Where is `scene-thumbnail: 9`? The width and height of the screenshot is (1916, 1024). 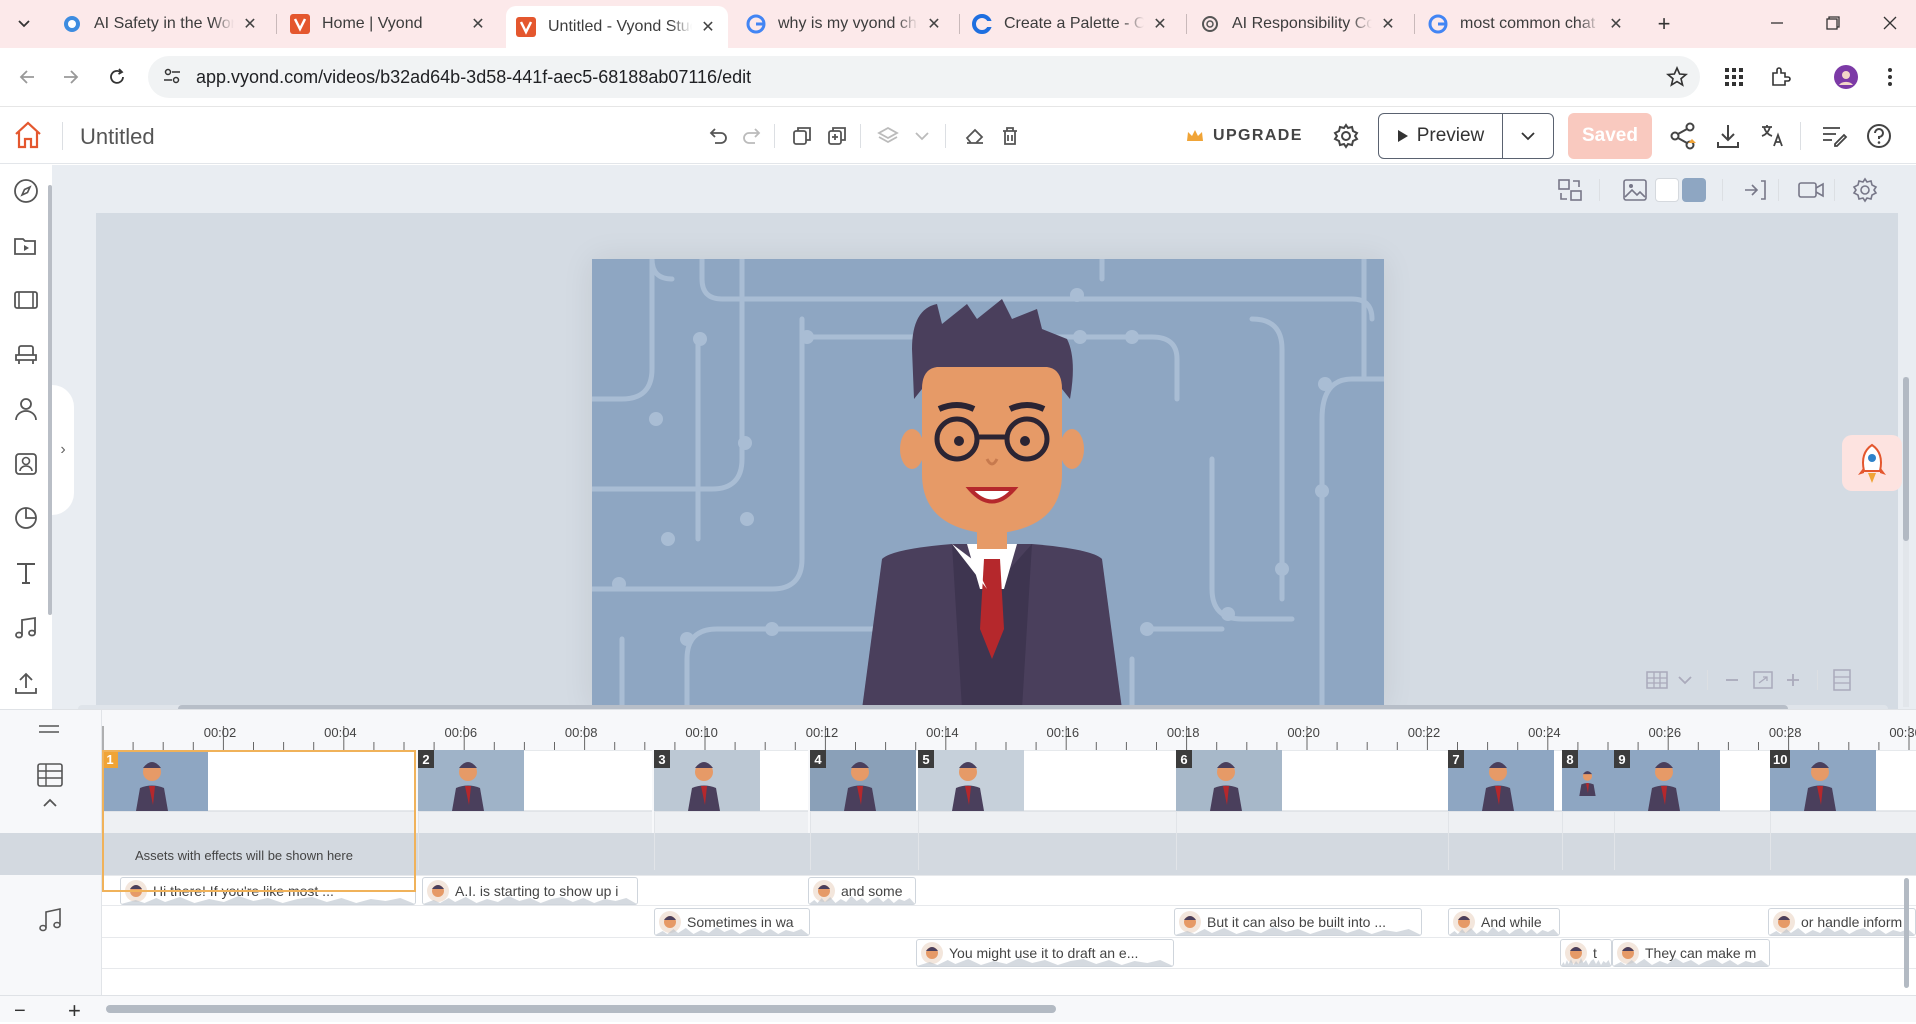
scene-thumbnail: 9 is located at coordinates (1693, 810).